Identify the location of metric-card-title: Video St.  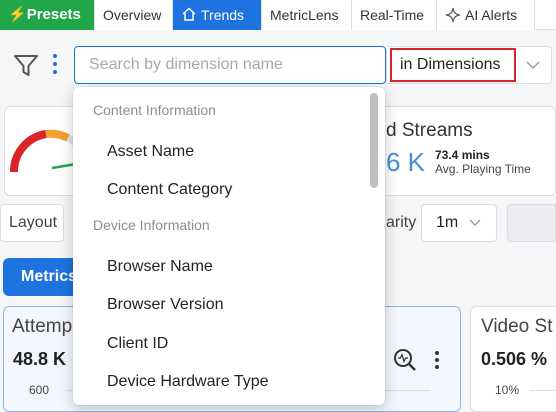
(517, 326).